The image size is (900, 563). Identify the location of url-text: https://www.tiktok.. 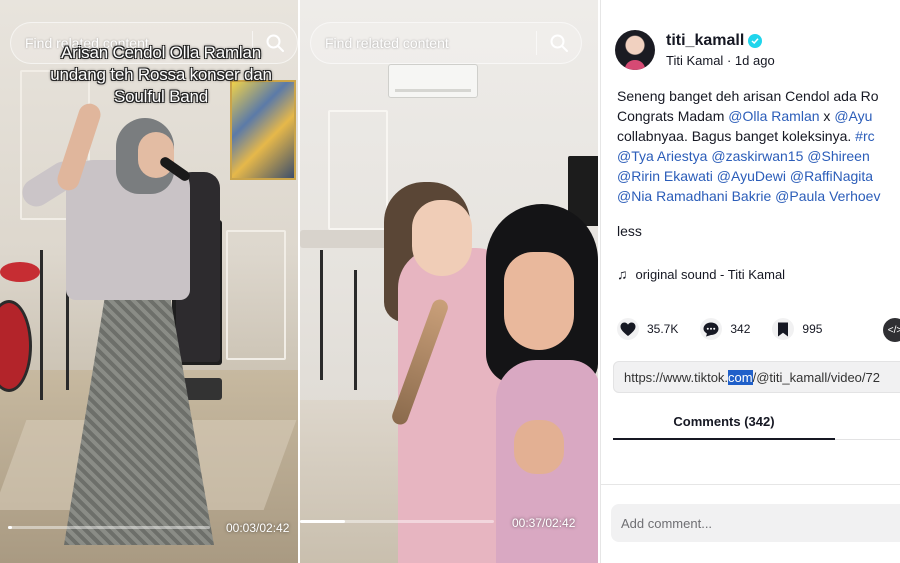
(676, 377).